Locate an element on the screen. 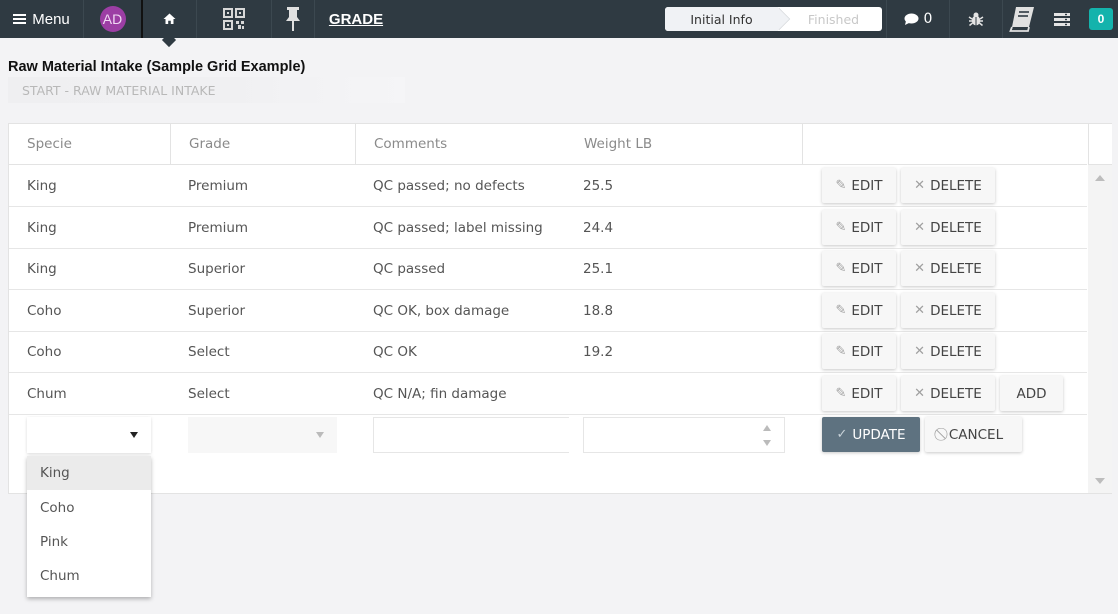 The image size is (1118, 614). documentation-button is located at coordinates (1022, 19).